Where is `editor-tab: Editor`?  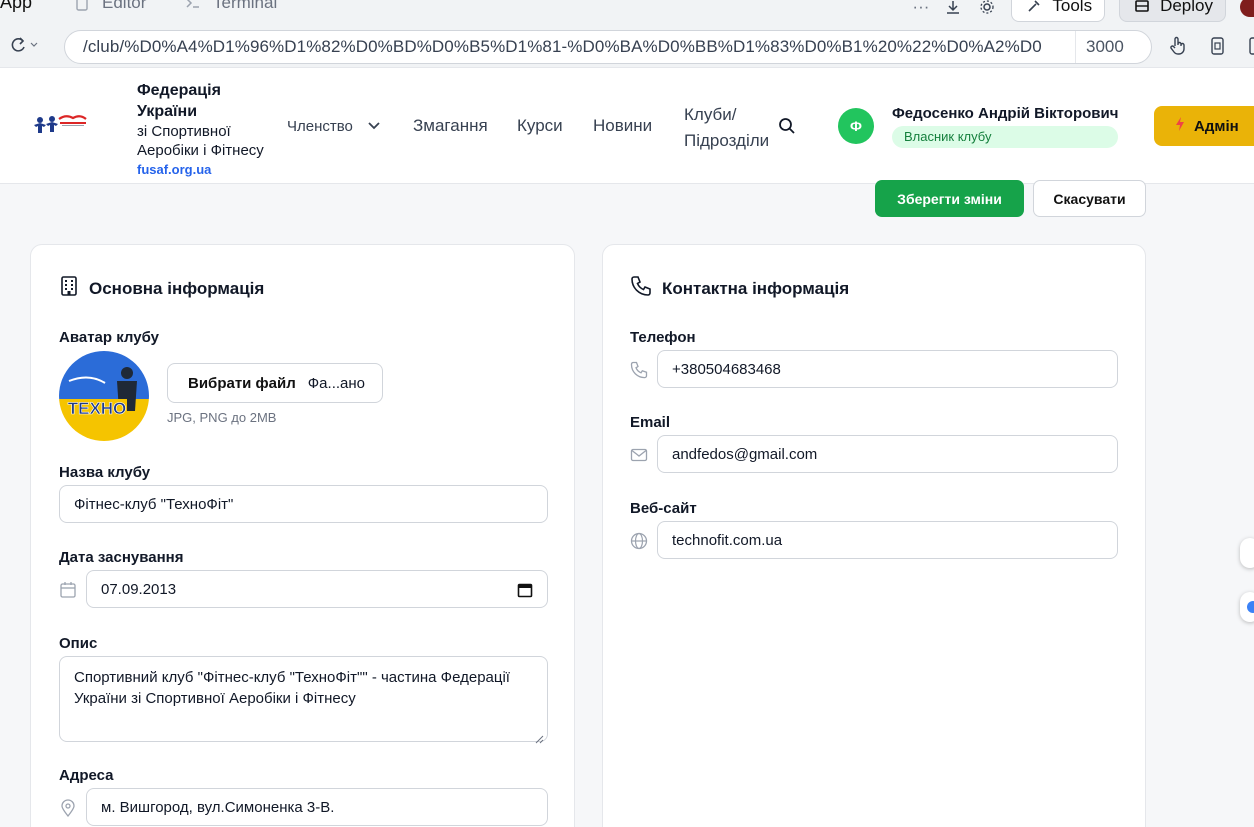
editor-tab: Editor is located at coordinates (109, 6).